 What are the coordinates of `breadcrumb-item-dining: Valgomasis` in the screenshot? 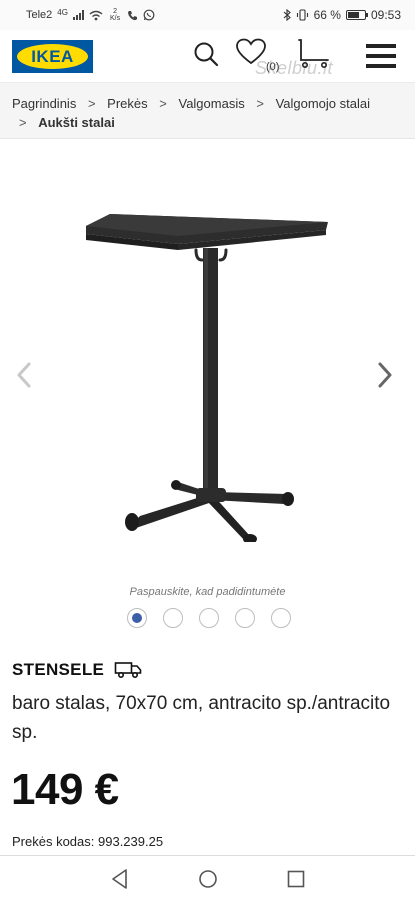 It's located at (211, 103).